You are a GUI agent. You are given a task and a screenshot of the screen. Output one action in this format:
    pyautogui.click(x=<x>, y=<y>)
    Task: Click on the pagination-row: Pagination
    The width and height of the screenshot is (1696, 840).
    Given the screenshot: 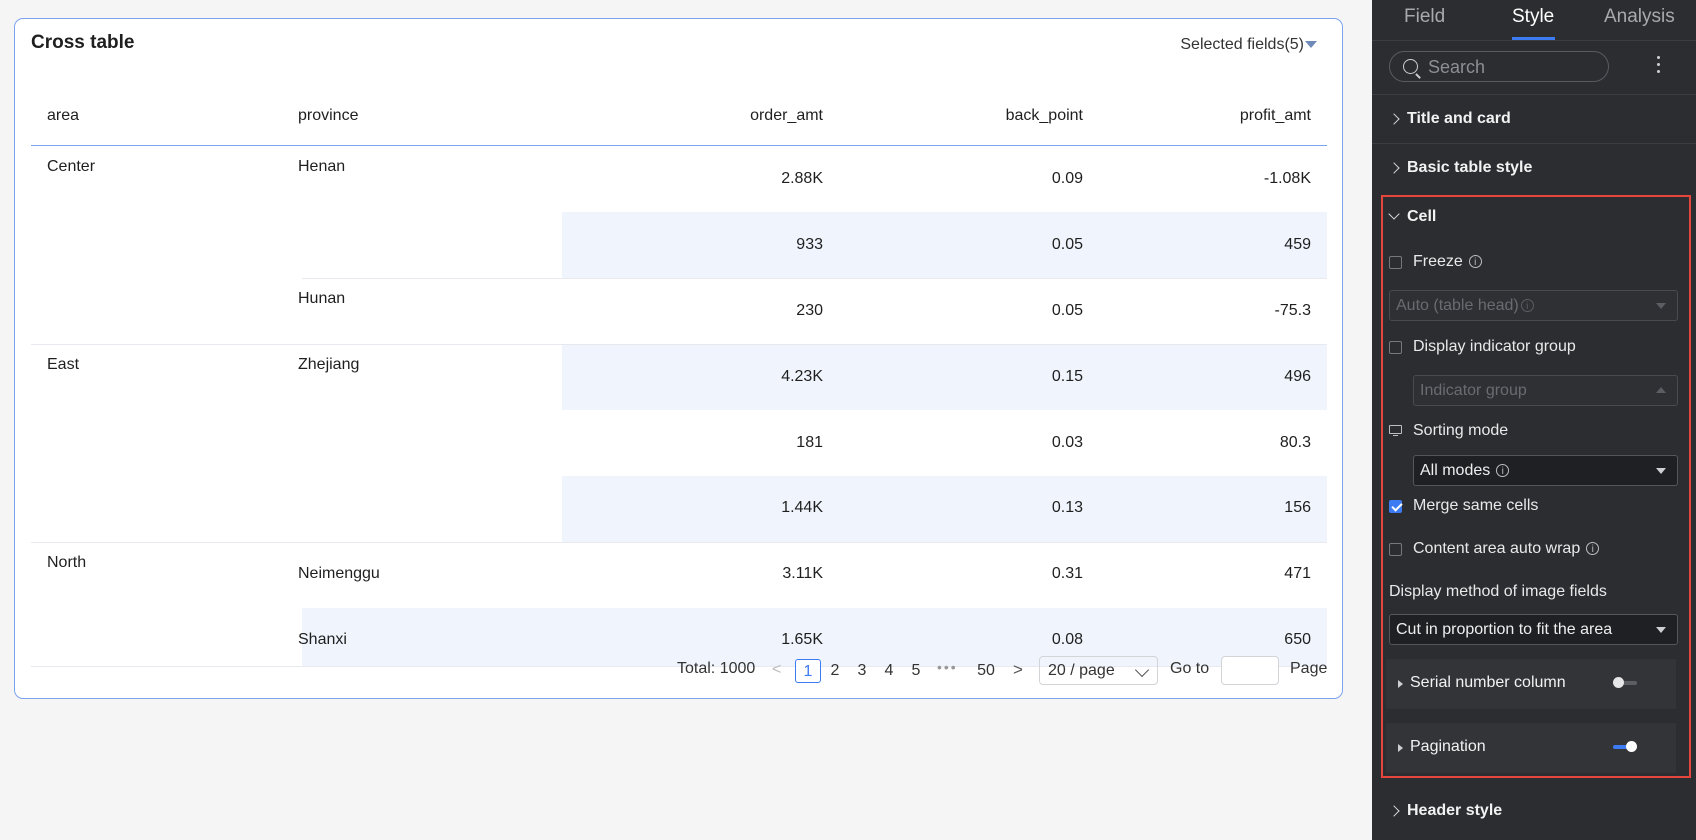 What is the action you would take?
    pyautogui.click(x=1531, y=748)
    